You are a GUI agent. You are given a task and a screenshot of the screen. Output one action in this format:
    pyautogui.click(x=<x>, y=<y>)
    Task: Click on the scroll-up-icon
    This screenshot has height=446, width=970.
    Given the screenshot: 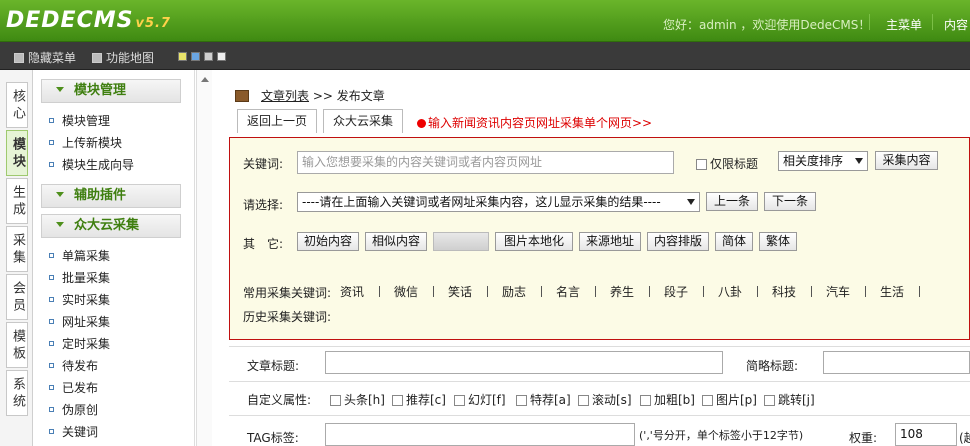 What is the action you would take?
    pyautogui.click(x=205, y=79)
    